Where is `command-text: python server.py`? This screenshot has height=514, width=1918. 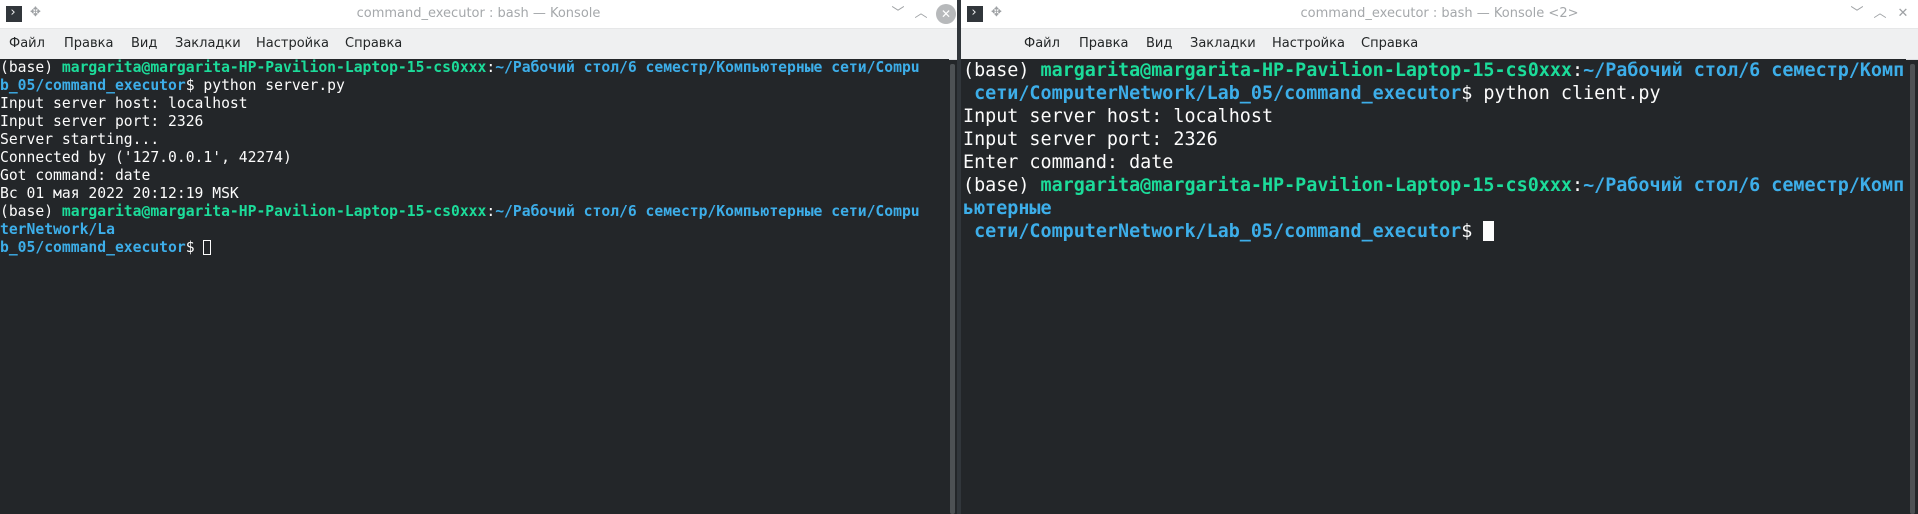
command-text: python server.py is located at coordinates (269, 85).